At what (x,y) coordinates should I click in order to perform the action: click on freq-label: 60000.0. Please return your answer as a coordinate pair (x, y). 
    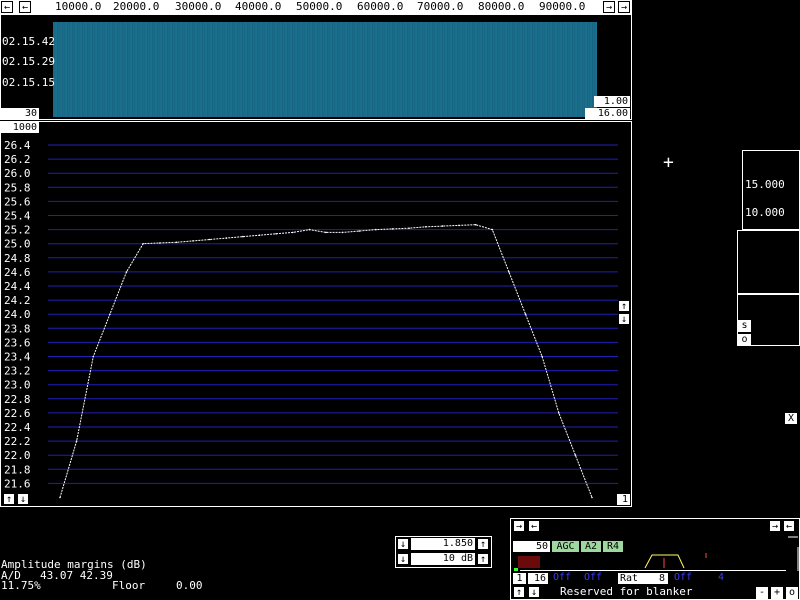
    Looking at the image, I should click on (380, 6).